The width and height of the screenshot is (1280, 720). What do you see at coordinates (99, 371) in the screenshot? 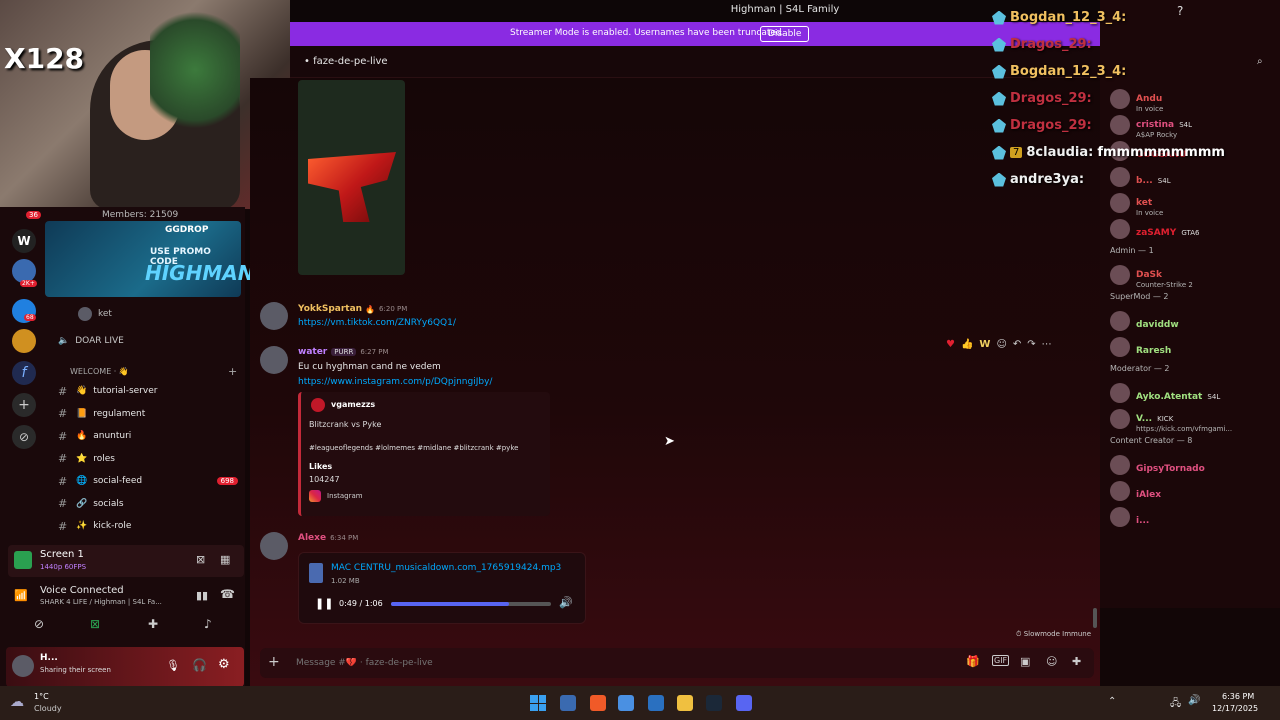
I see `category-welcome: WELCOME · 👋` at bounding box center [99, 371].